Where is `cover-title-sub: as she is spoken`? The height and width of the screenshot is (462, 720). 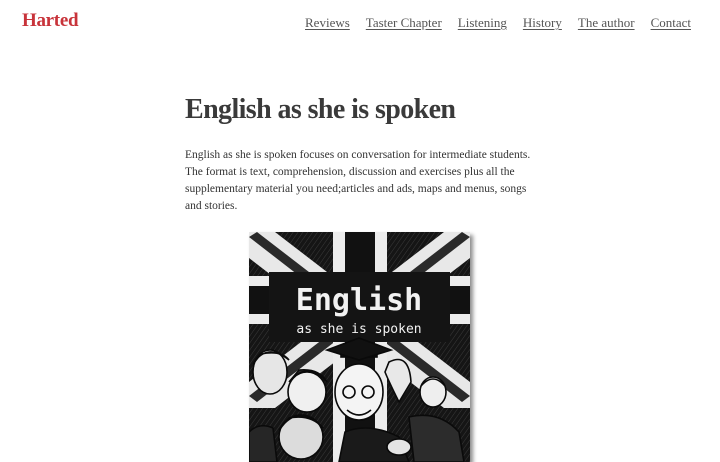 cover-title-sub: as she is spoken is located at coordinates (358, 329).